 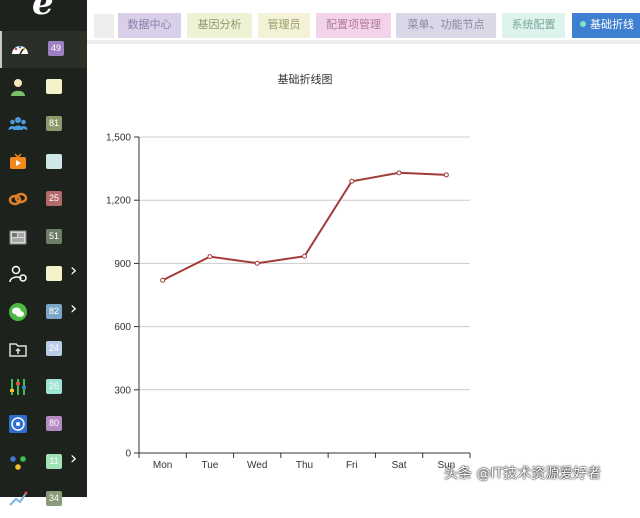 I want to click on y-tick-label: 300, so click(x=122, y=390).